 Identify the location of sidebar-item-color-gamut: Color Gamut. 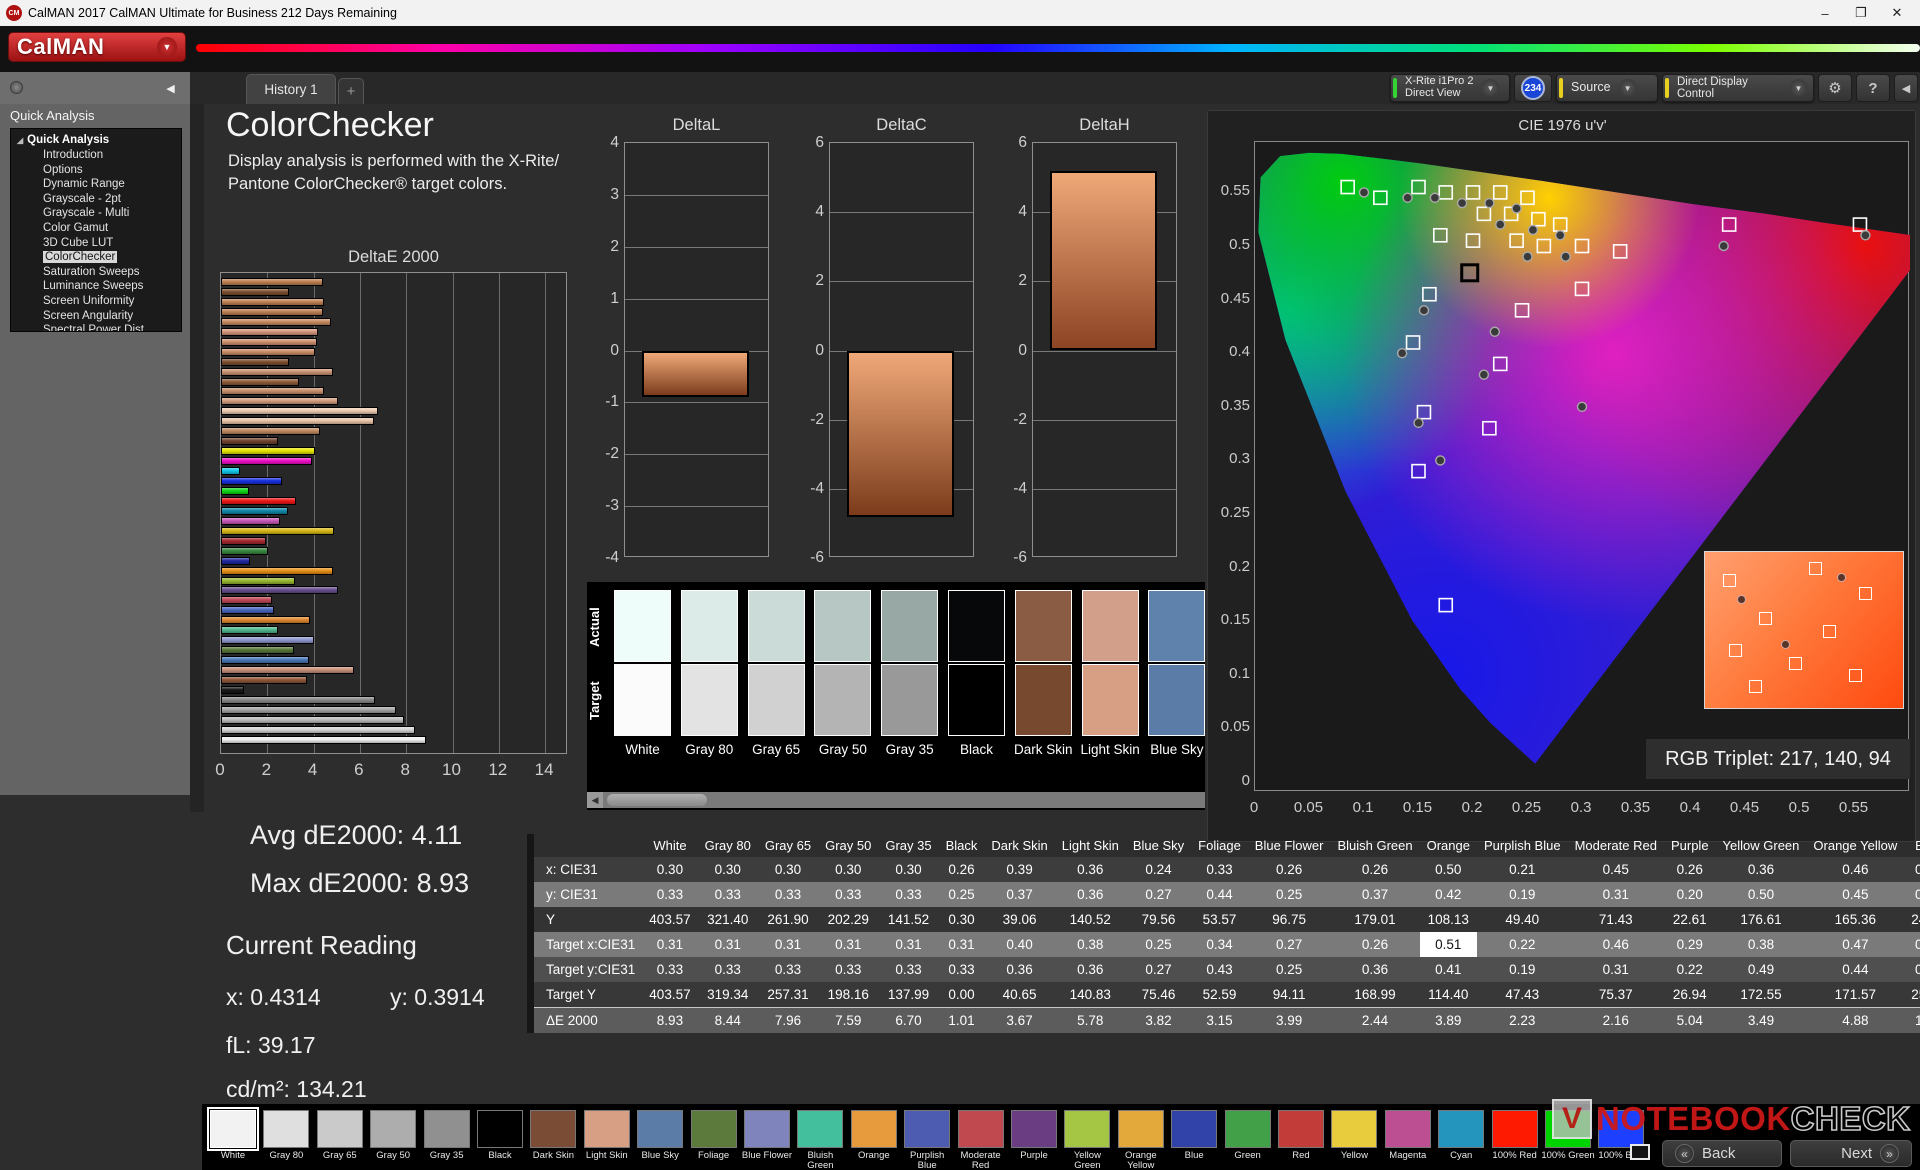
(99, 228).